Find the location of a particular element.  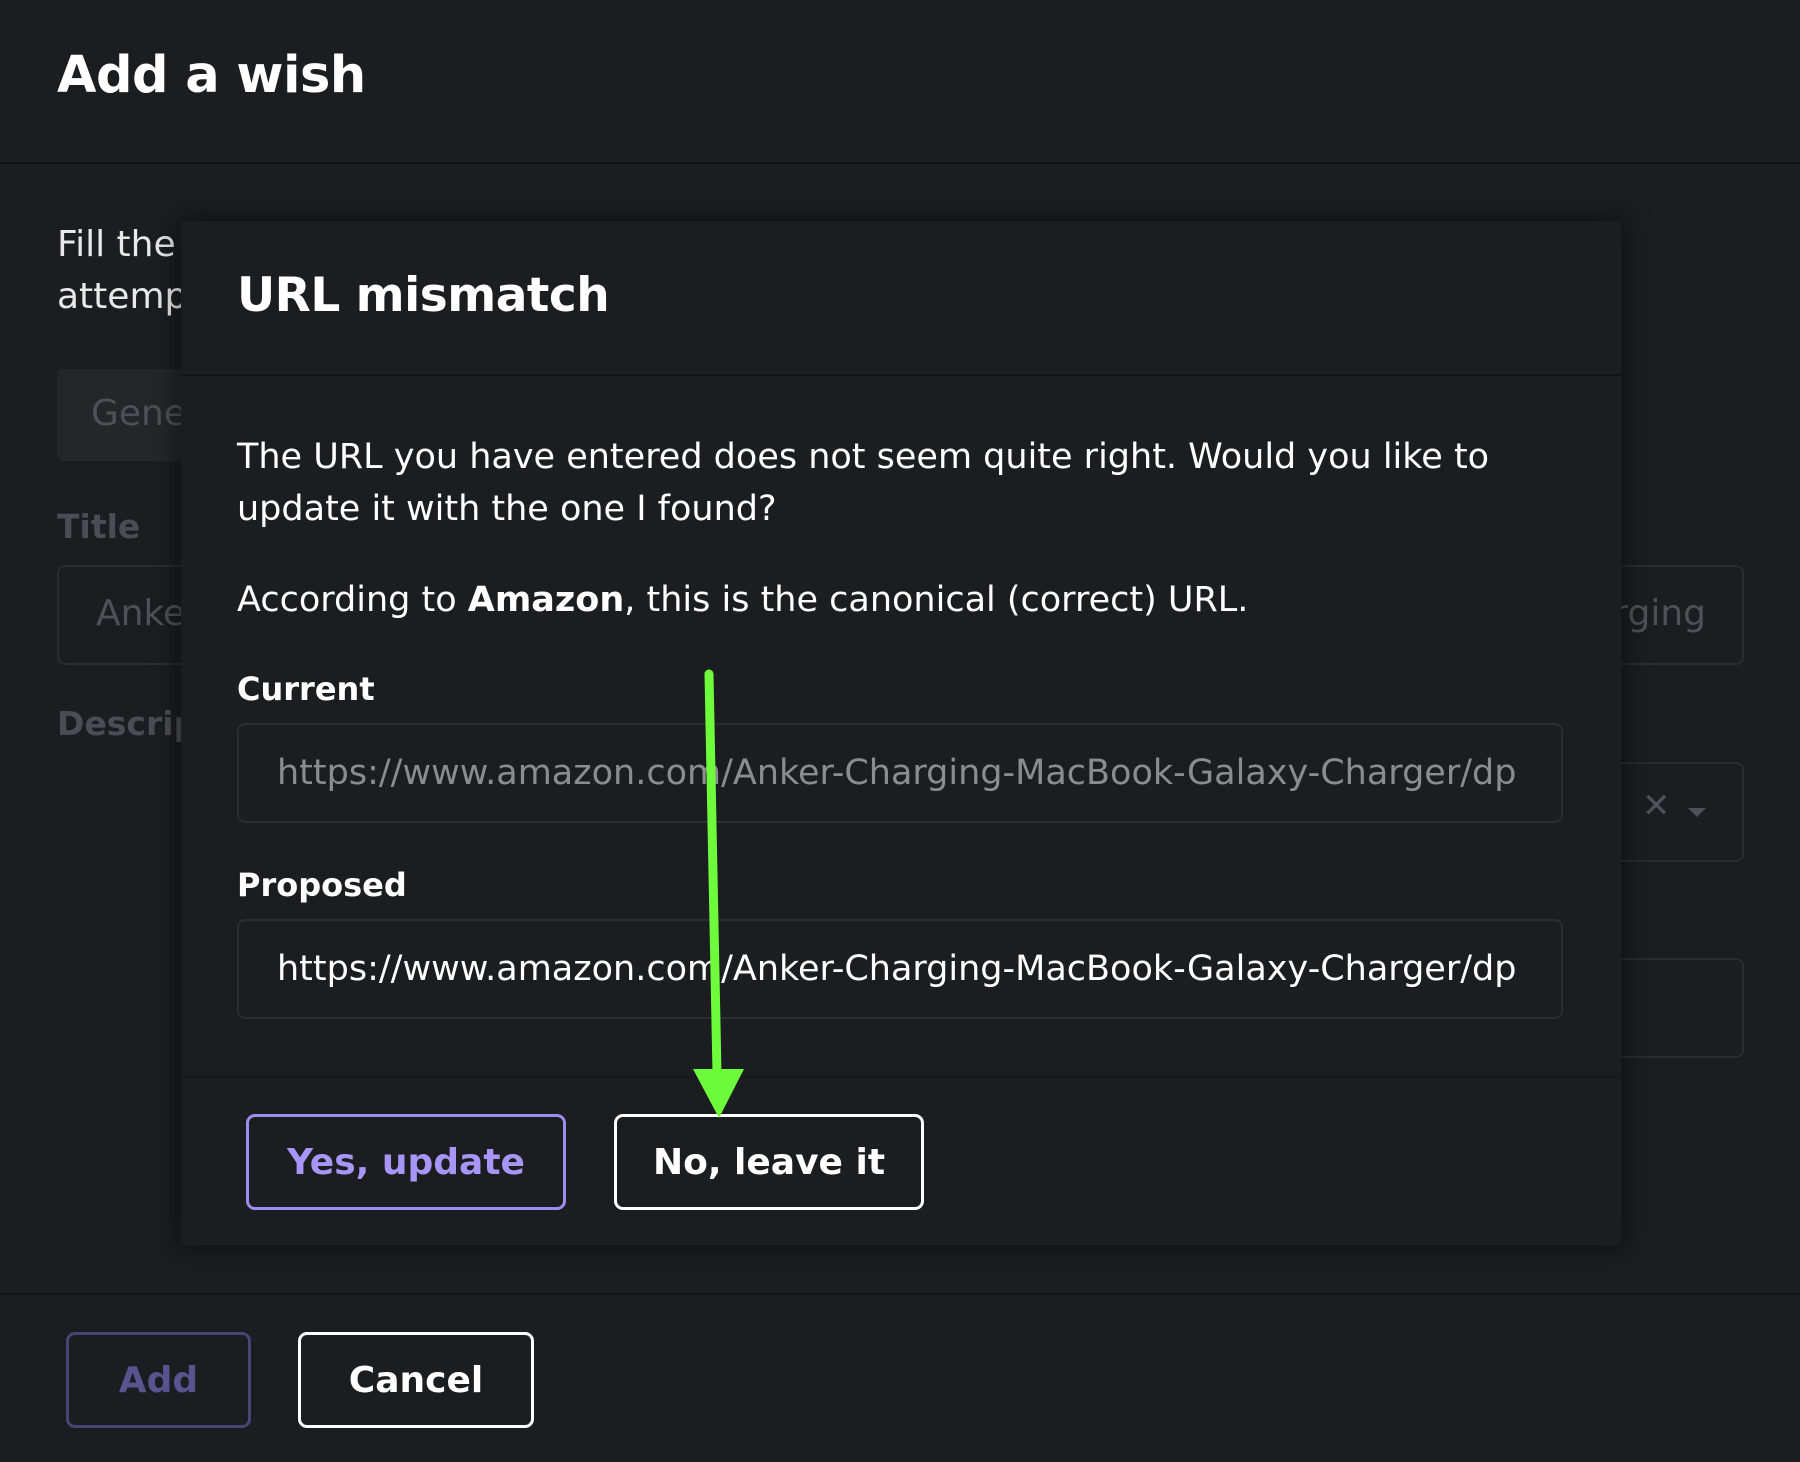

dialog-message-line2: update it with the one I found? is located at coordinates (507, 509).